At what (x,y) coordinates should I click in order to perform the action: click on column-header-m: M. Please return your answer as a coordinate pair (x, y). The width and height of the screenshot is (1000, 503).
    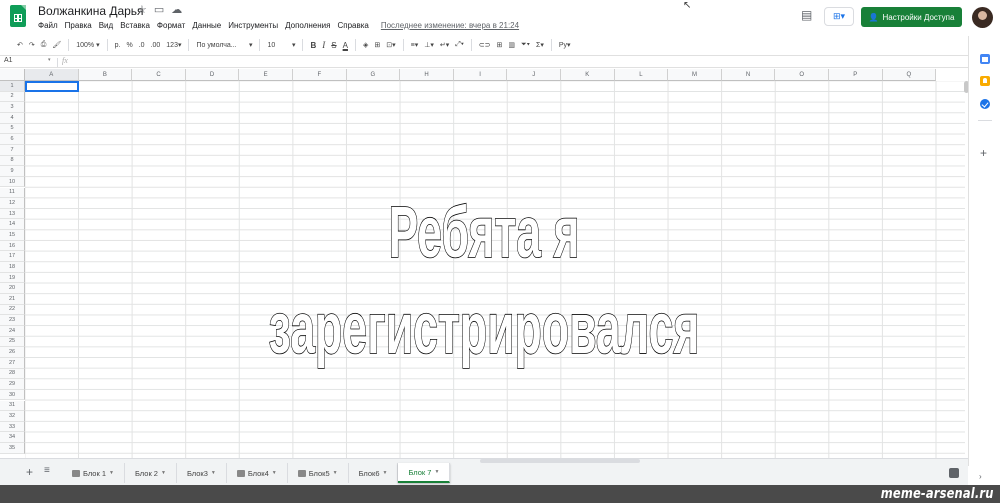
    Looking at the image, I should click on (695, 75).